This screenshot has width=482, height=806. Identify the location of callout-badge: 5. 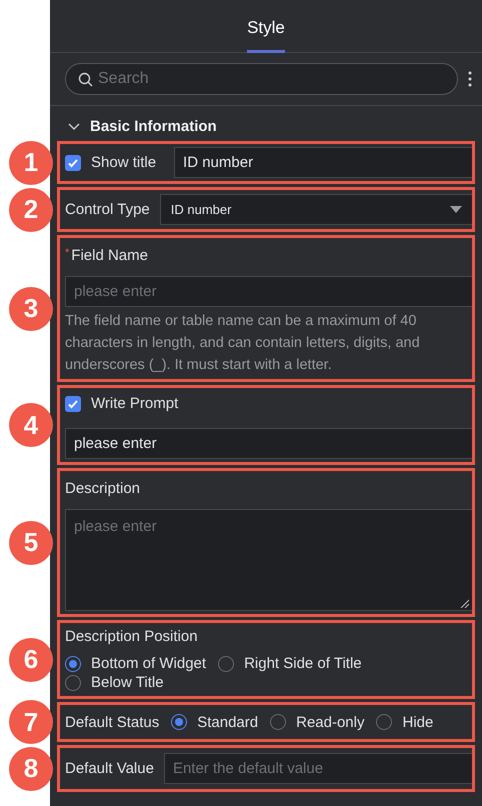
(31, 542).